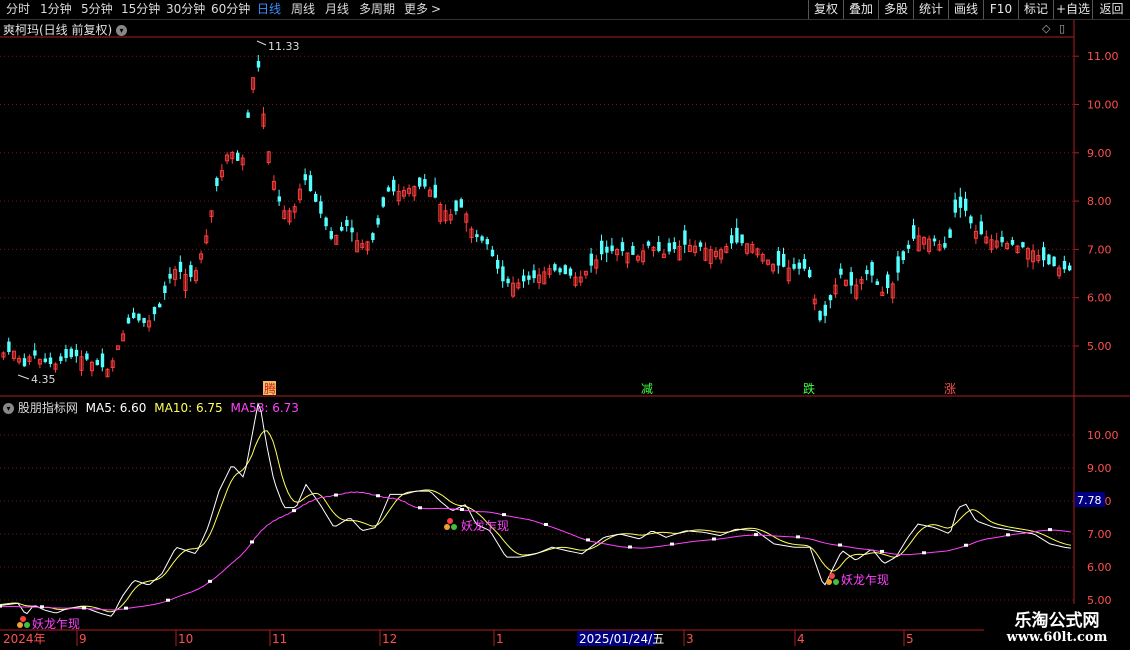  Describe the element at coordinates (500, 639) in the screenshot. I see `month-label: 1` at that location.